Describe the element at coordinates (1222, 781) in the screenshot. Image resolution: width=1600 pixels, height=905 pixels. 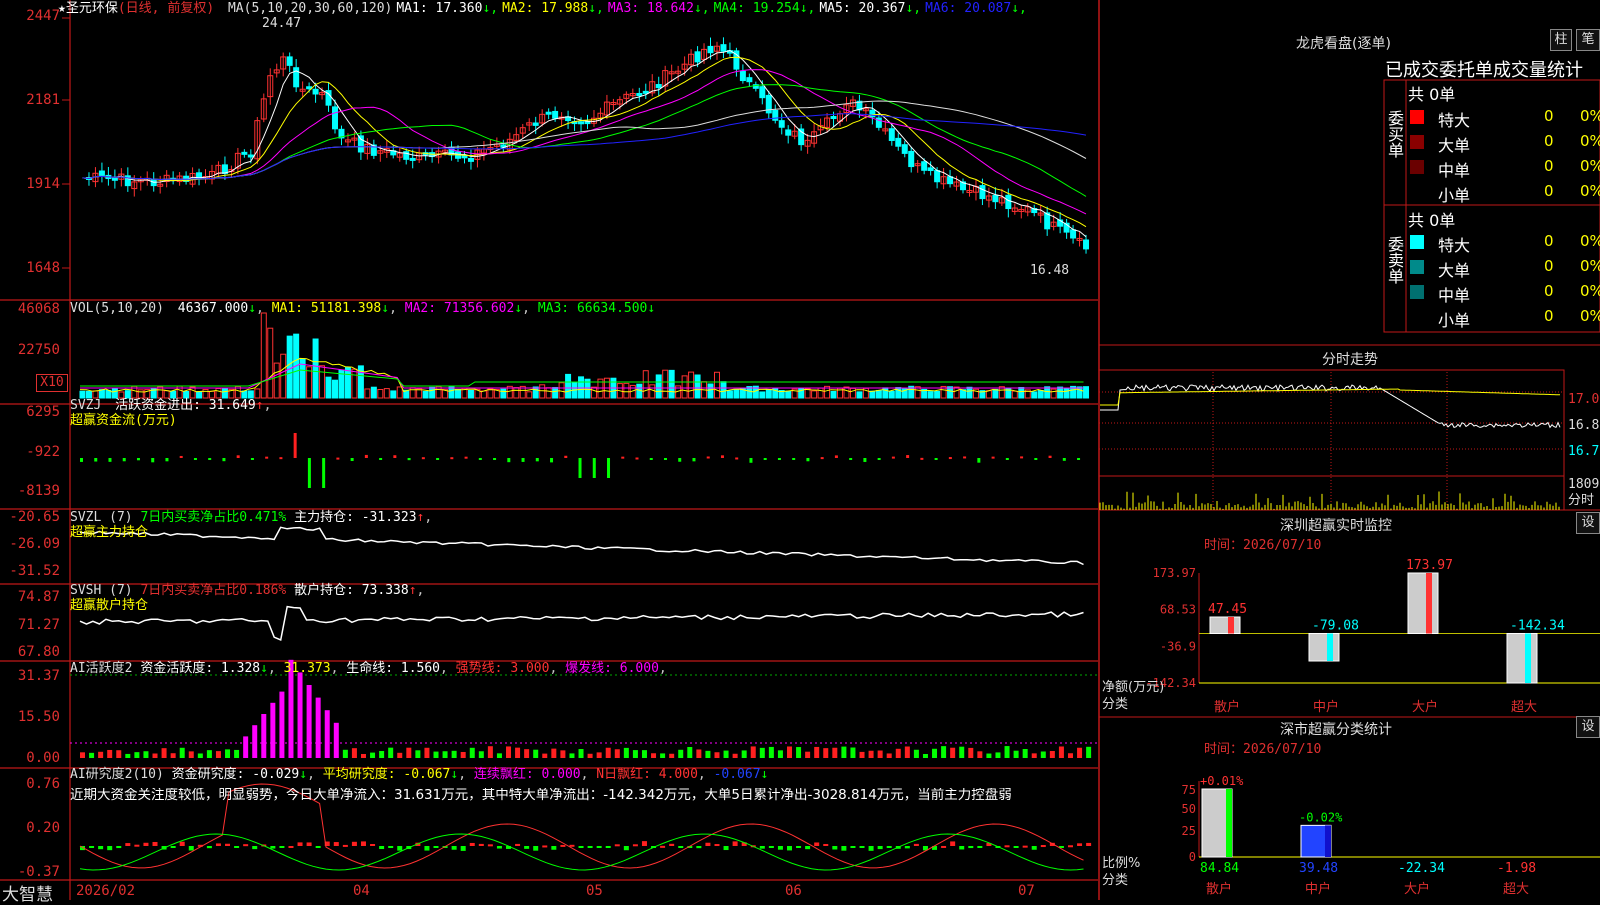
I see `classify-bar-top: +0.01%` at that location.